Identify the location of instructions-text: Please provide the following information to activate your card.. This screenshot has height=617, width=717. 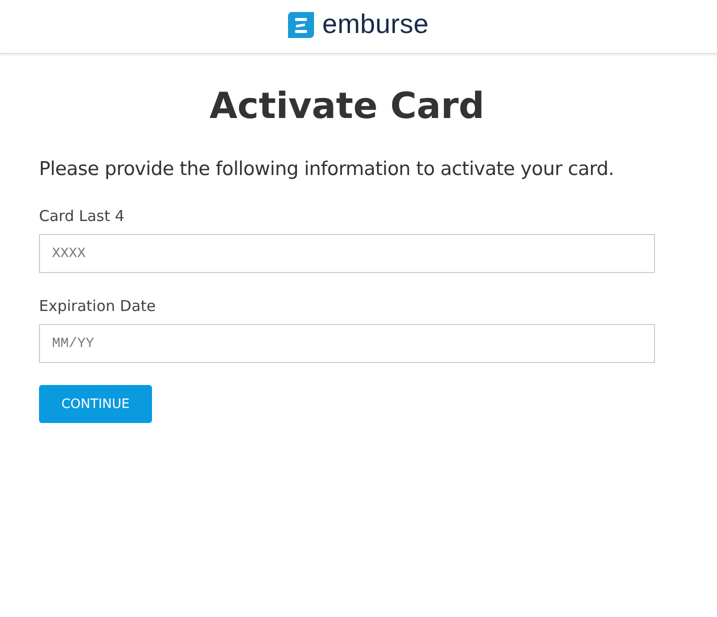
(326, 169).